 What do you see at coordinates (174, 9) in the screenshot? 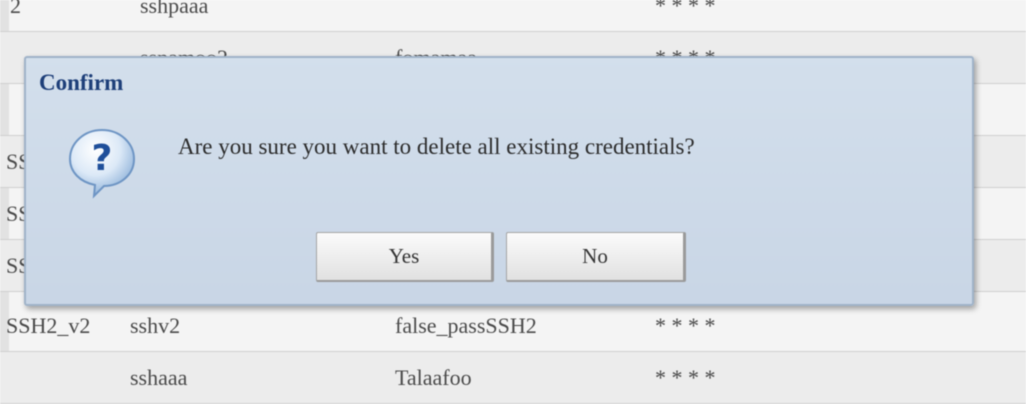
I see `table-cell: sshpaaa` at bounding box center [174, 9].